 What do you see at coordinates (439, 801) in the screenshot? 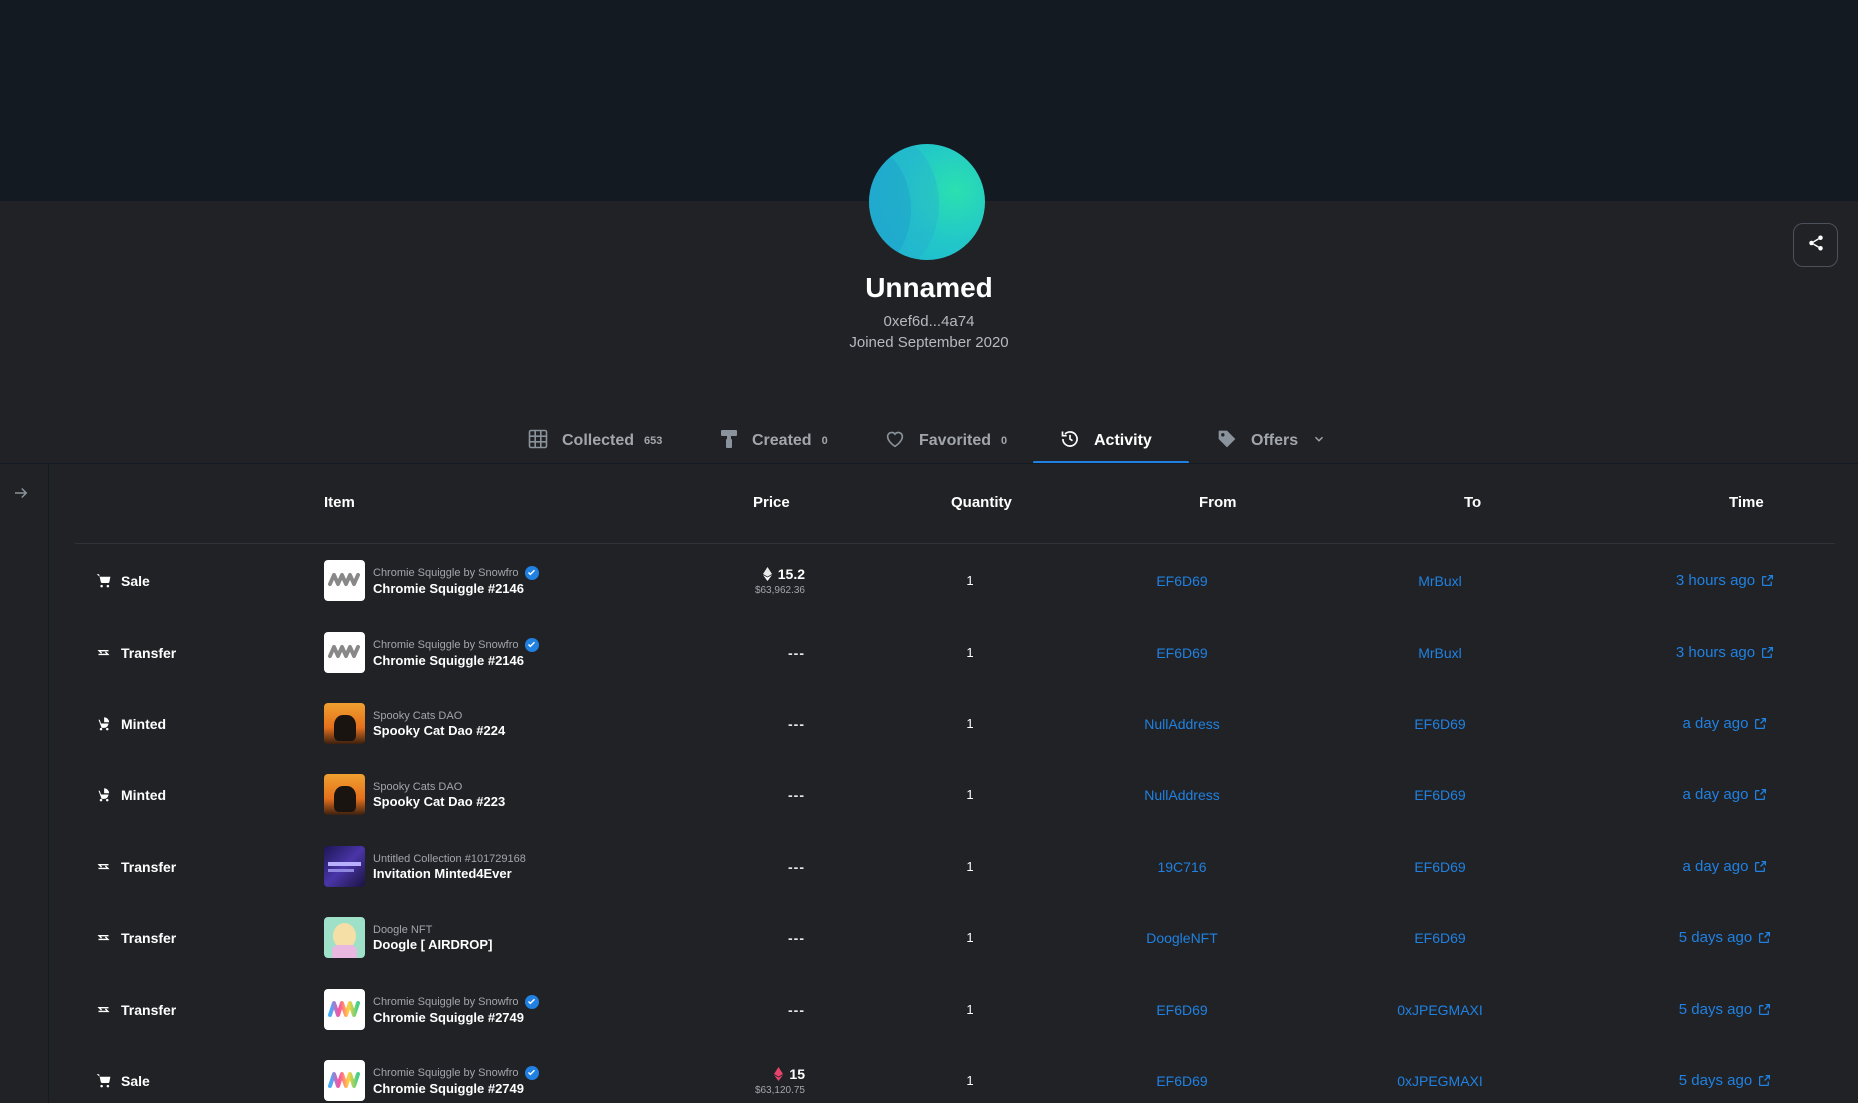
I see `item-name: Spooky Cat Dao #223` at bounding box center [439, 801].